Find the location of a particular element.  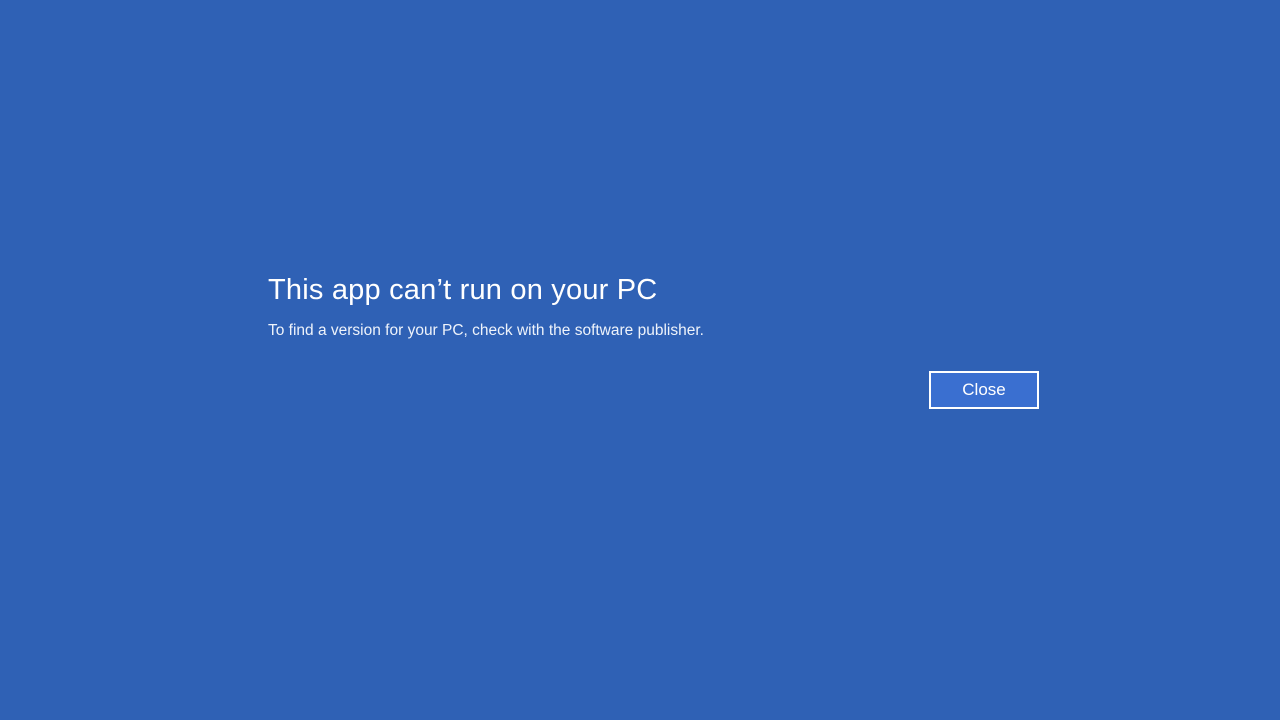

close-button: Close is located at coordinates (984, 390).